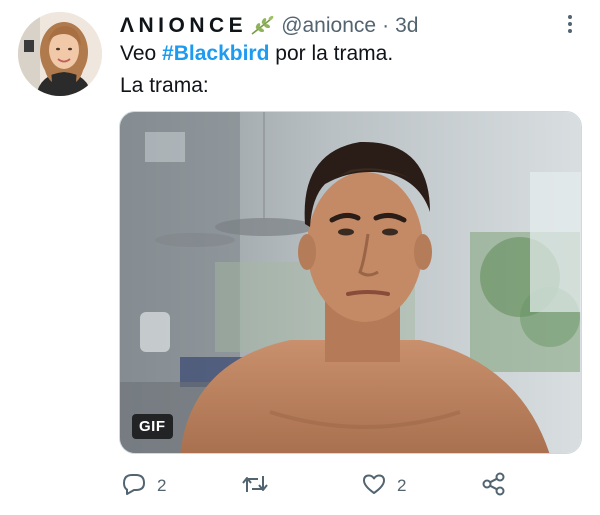  Describe the element at coordinates (374, 486) in the screenshot. I see `heart-icon` at that location.